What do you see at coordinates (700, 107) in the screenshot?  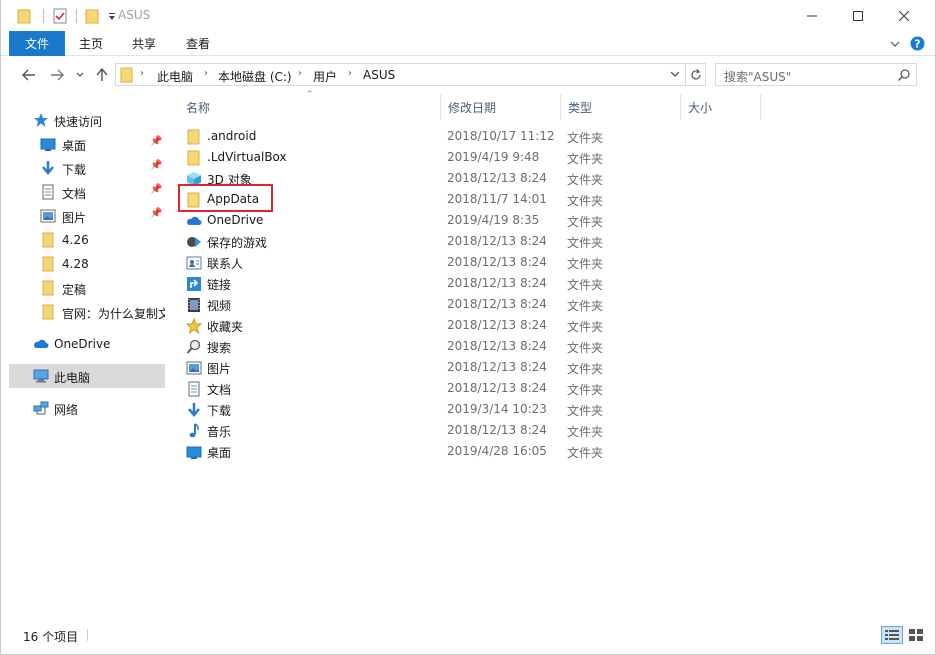 I see `column-label: 大小` at bounding box center [700, 107].